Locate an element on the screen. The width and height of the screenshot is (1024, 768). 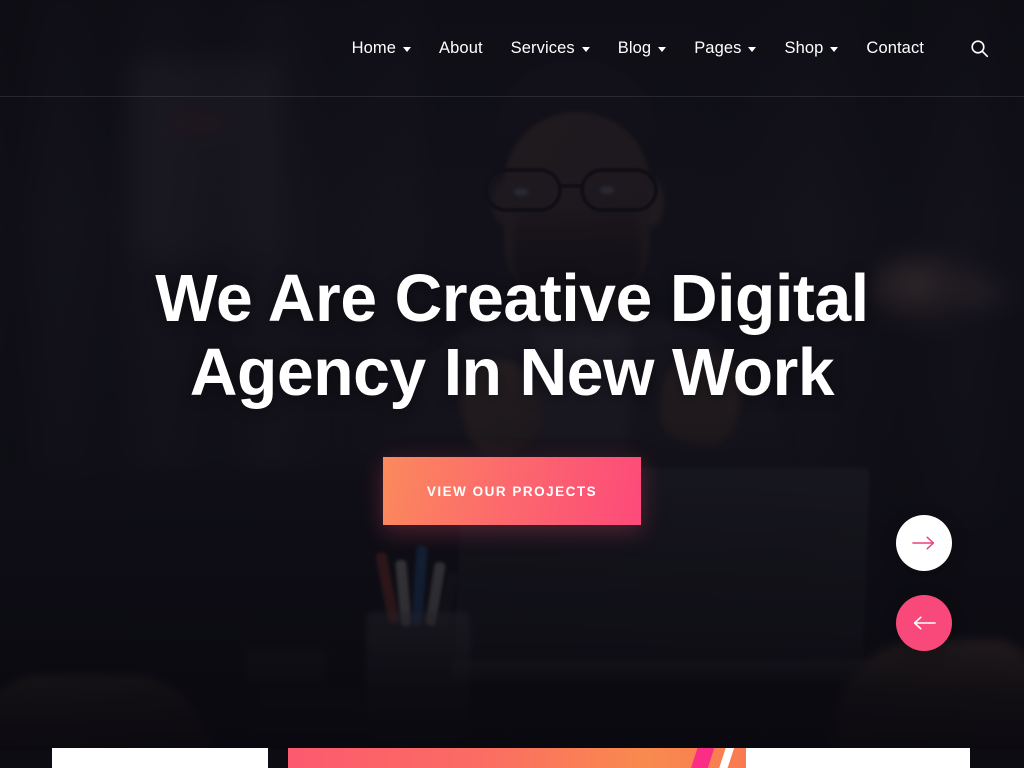
feature-cards-preview is located at coordinates (512, 758).